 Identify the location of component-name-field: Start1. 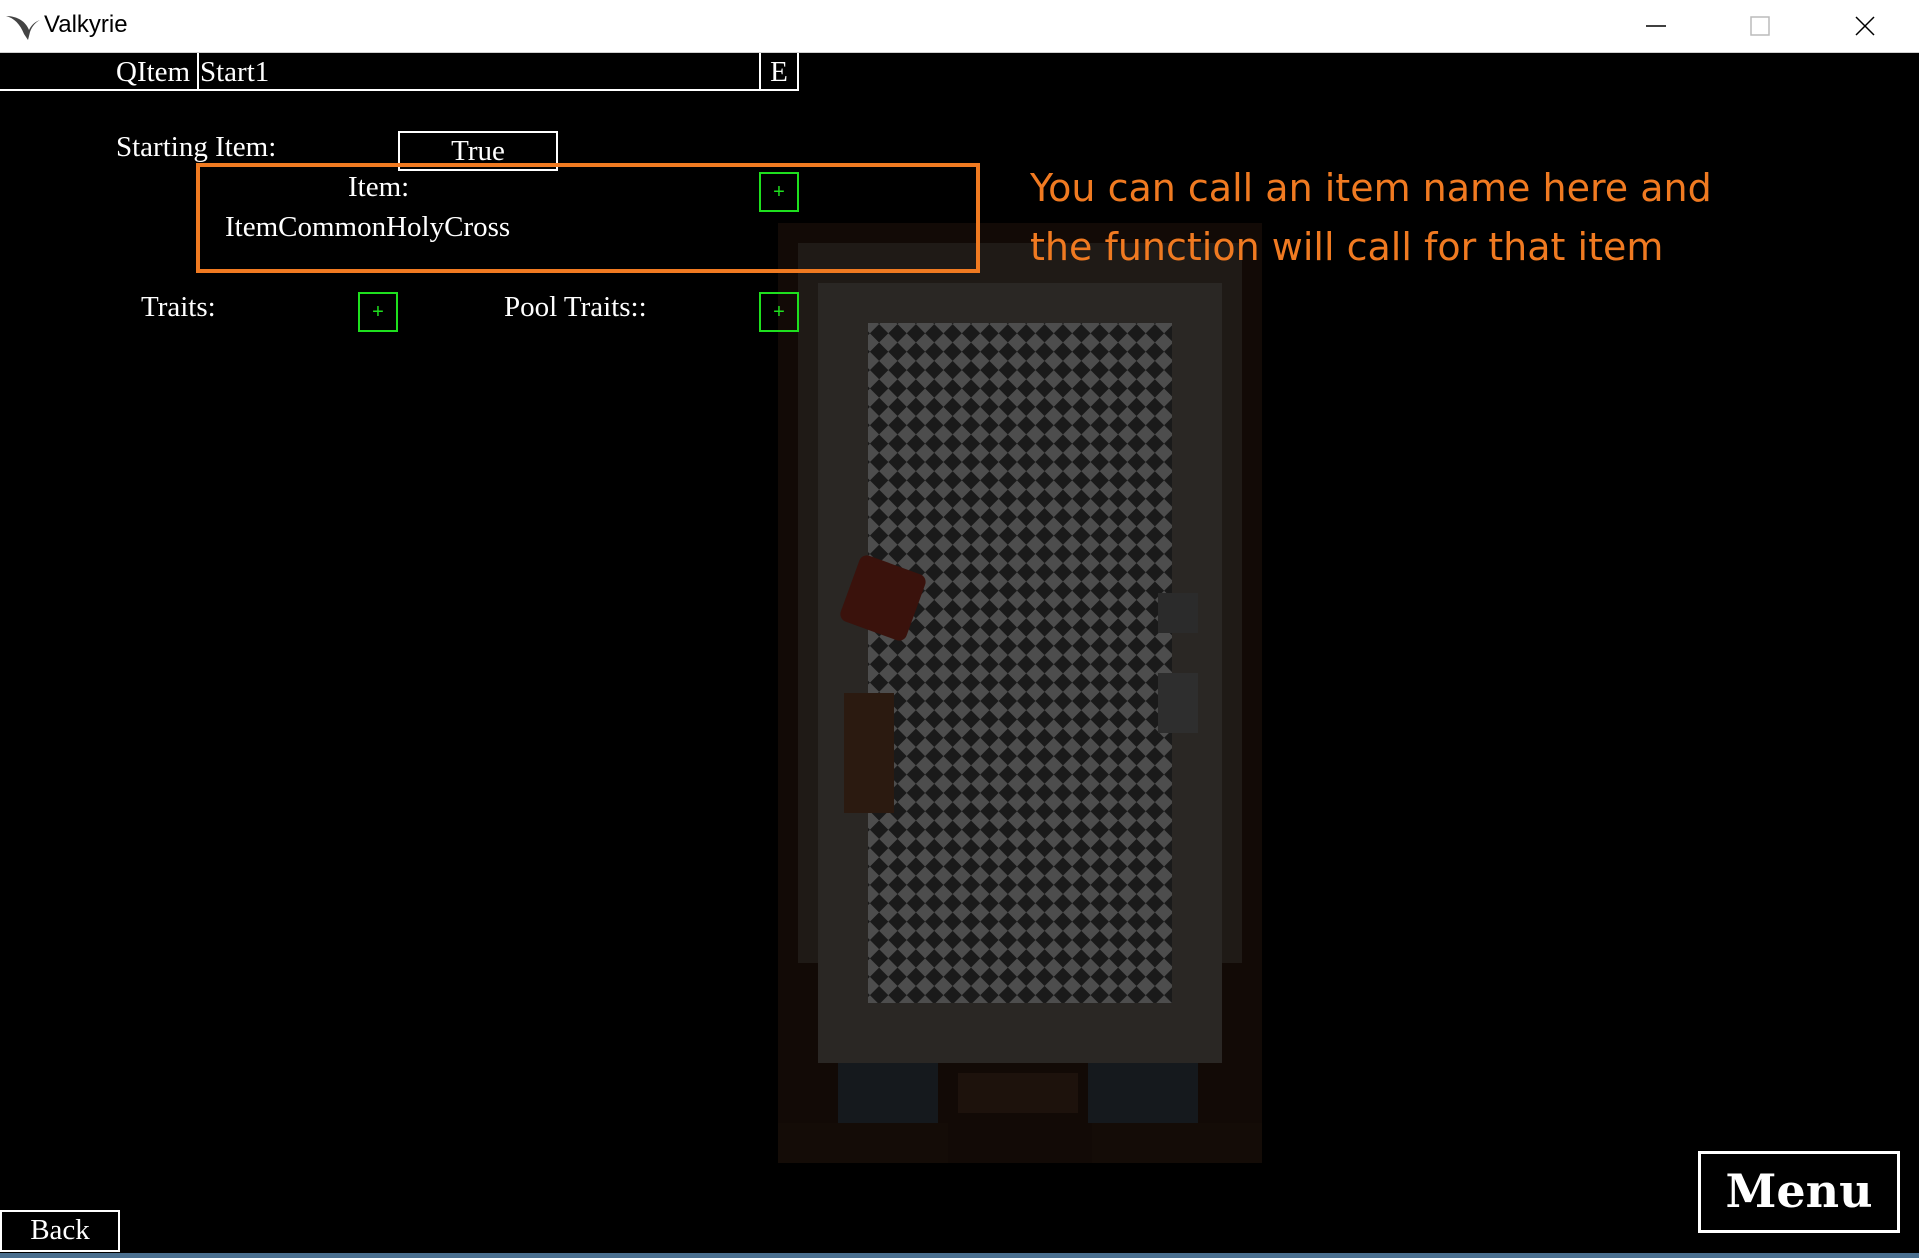
(234, 72).